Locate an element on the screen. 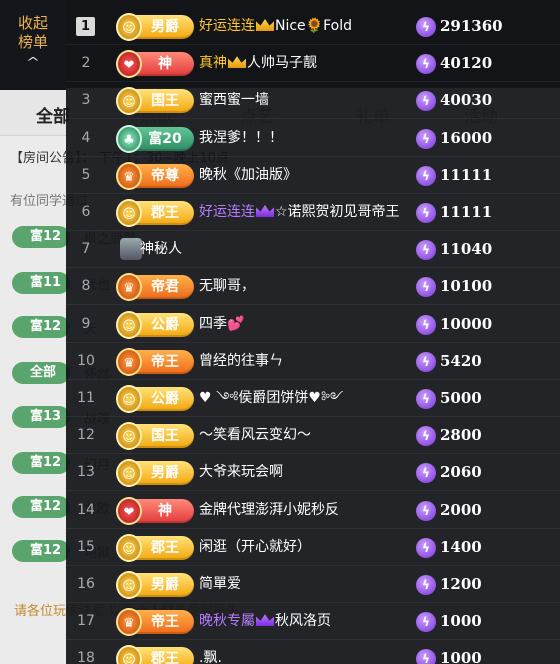 The width and height of the screenshot is (560, 664). user-name-cell: 我涅爹！！！ is located at coordinates (241, 138).